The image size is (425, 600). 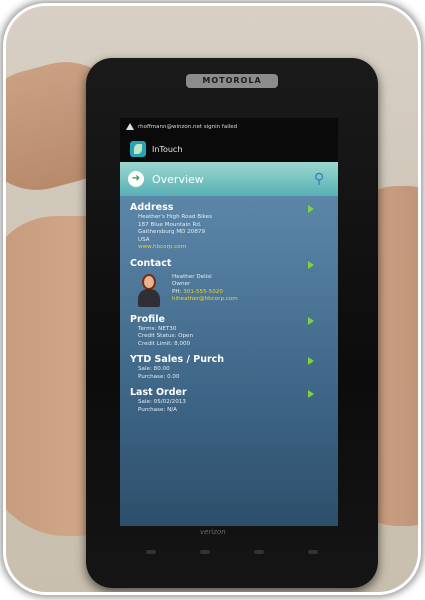 What do you see at coordinates (159, 376) in the screenshot?
I see `ytd-line: Purchase: 0.00` at bounding box center [159, 376].